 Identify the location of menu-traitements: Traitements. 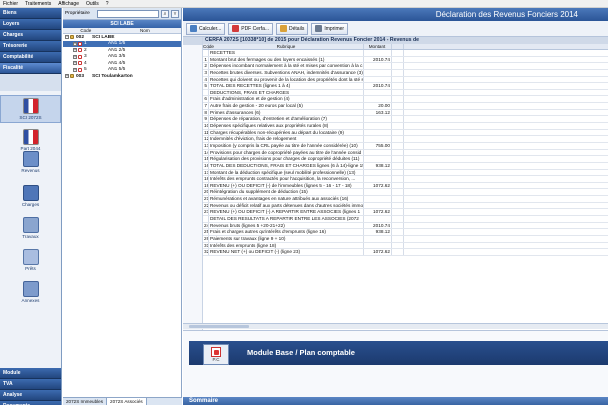
(38, 4).